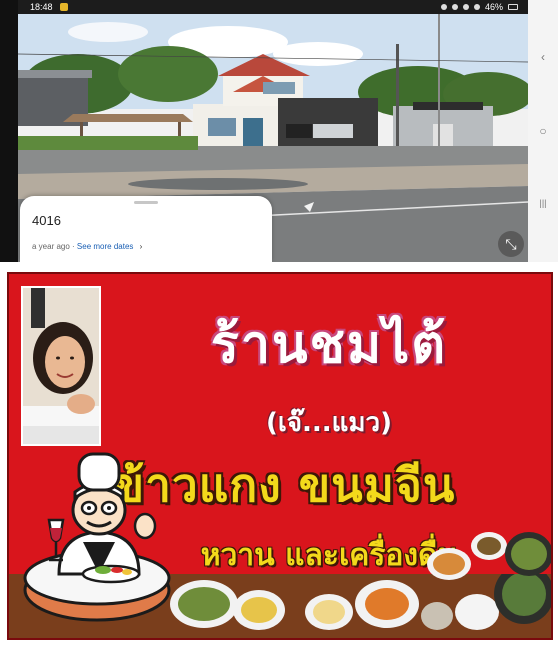 The width and height of the screenshot is (558, 645). I want to click on capture-date-row: a year ago · See more dates ›, so click(87, 246).